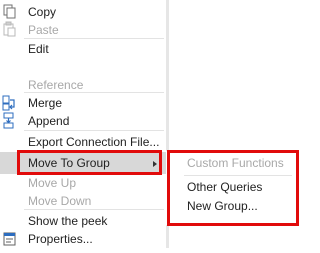 Image resolution: width=320 pixels, height=253 pixels. What do you see at coordinates (233, 188) in the screenshot?
I see `highlight-box-submenu` at bounding box center [233, 188].